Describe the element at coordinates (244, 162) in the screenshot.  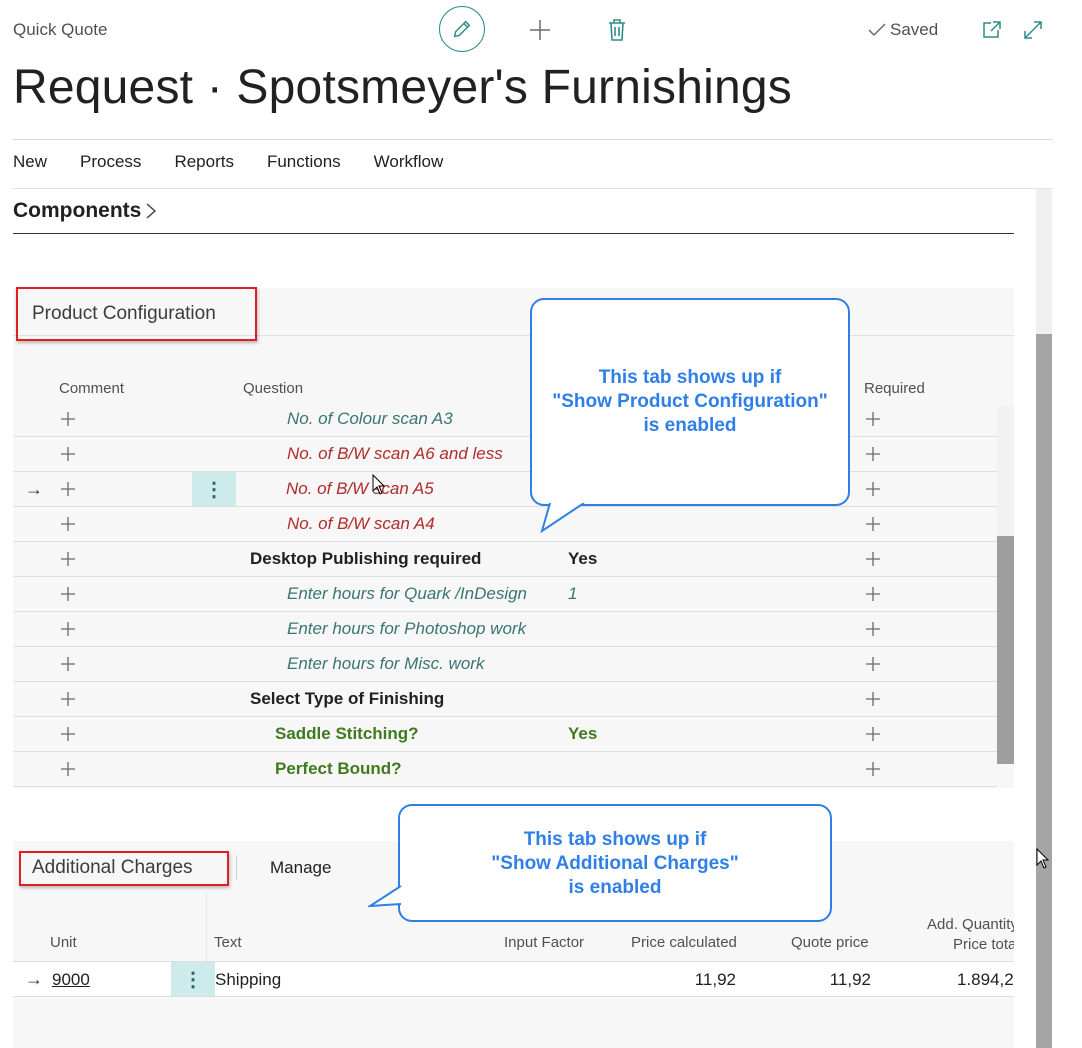
I see `action-menu: New Process Reports Functions Workflow` at that location.